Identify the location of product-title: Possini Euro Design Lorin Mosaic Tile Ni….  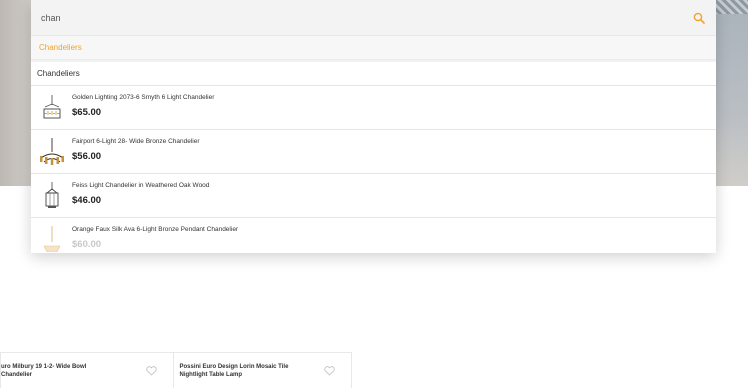
(234, 371).